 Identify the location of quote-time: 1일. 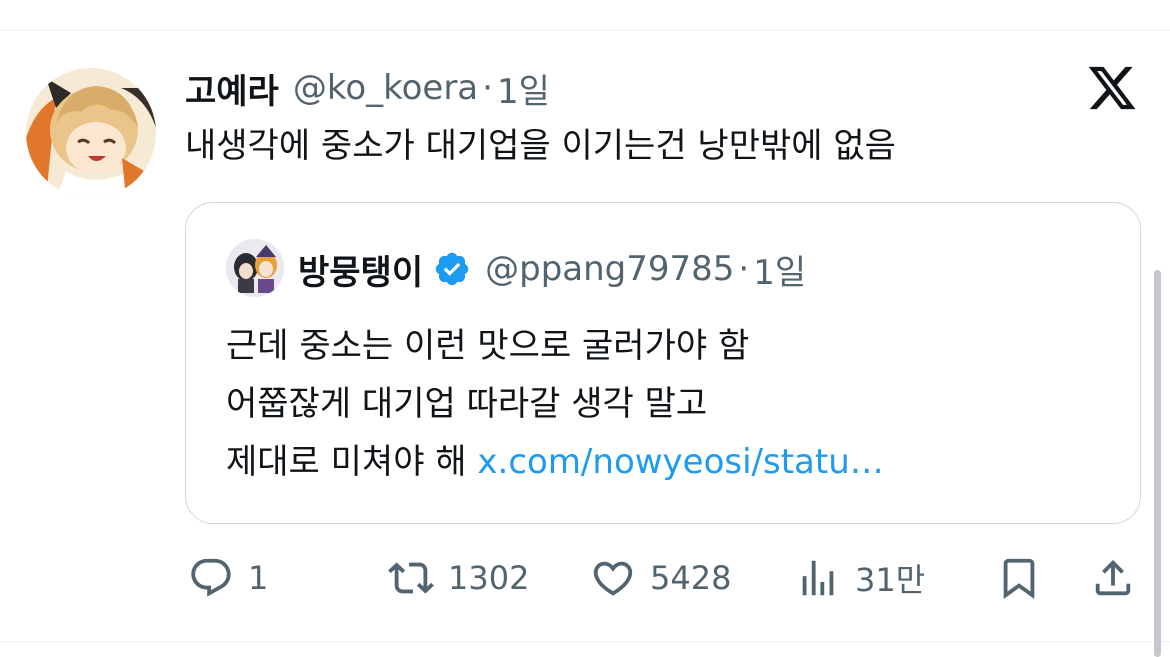
(779, 269).